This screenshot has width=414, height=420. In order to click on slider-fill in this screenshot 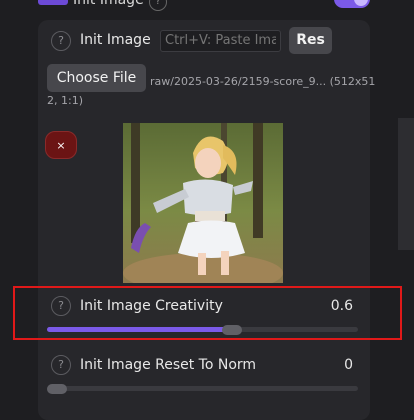, I will do `click(140, 329)`.